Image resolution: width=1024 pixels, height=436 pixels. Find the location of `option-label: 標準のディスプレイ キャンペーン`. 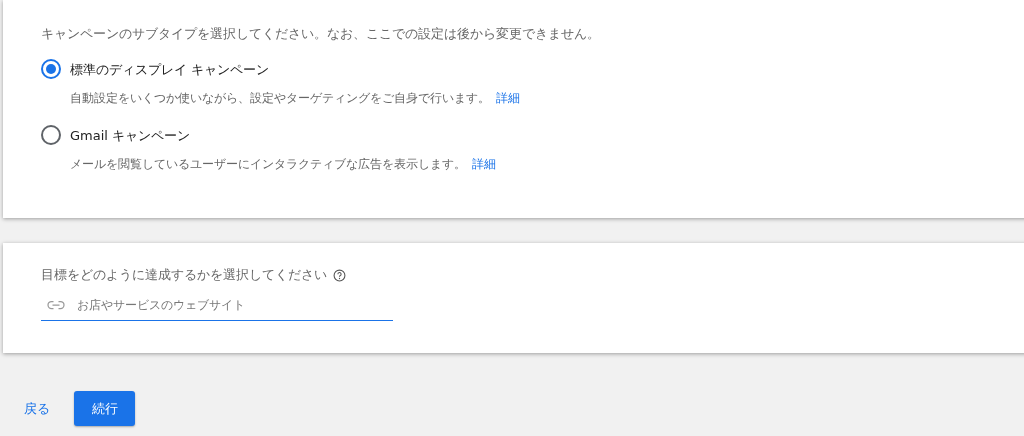

option-label: 標準のディスプレイ キャンペーン is located at coordinates (170, 70).